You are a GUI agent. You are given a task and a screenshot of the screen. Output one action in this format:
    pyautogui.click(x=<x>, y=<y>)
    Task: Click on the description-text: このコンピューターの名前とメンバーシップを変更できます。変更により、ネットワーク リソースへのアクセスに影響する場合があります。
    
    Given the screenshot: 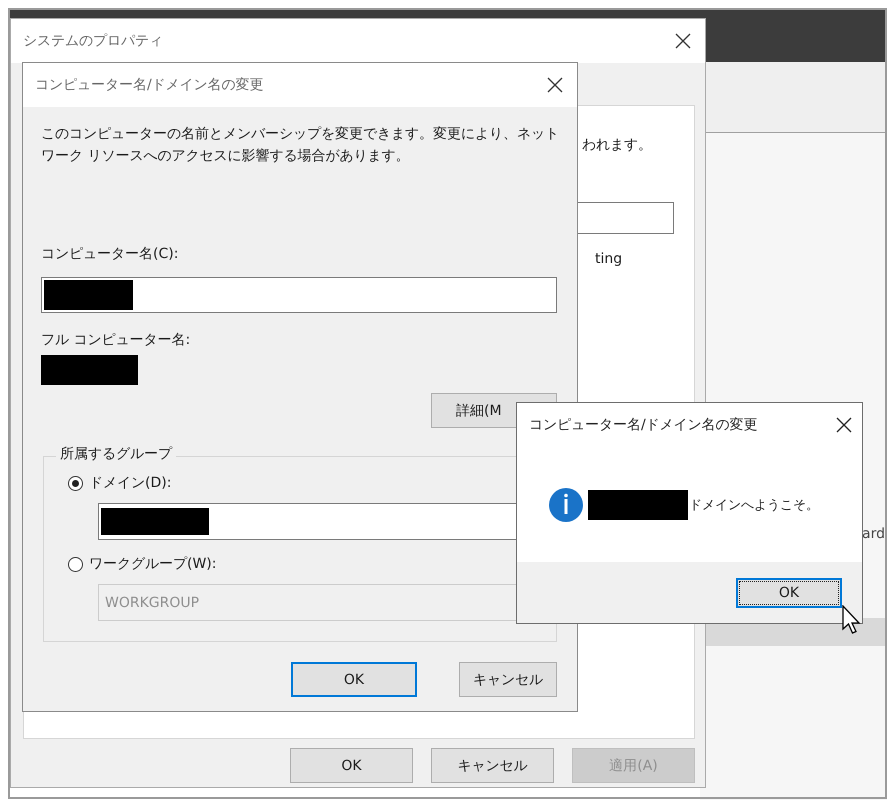 What is the action you would take?
    pyautogui.click(x=300, y=145)
    